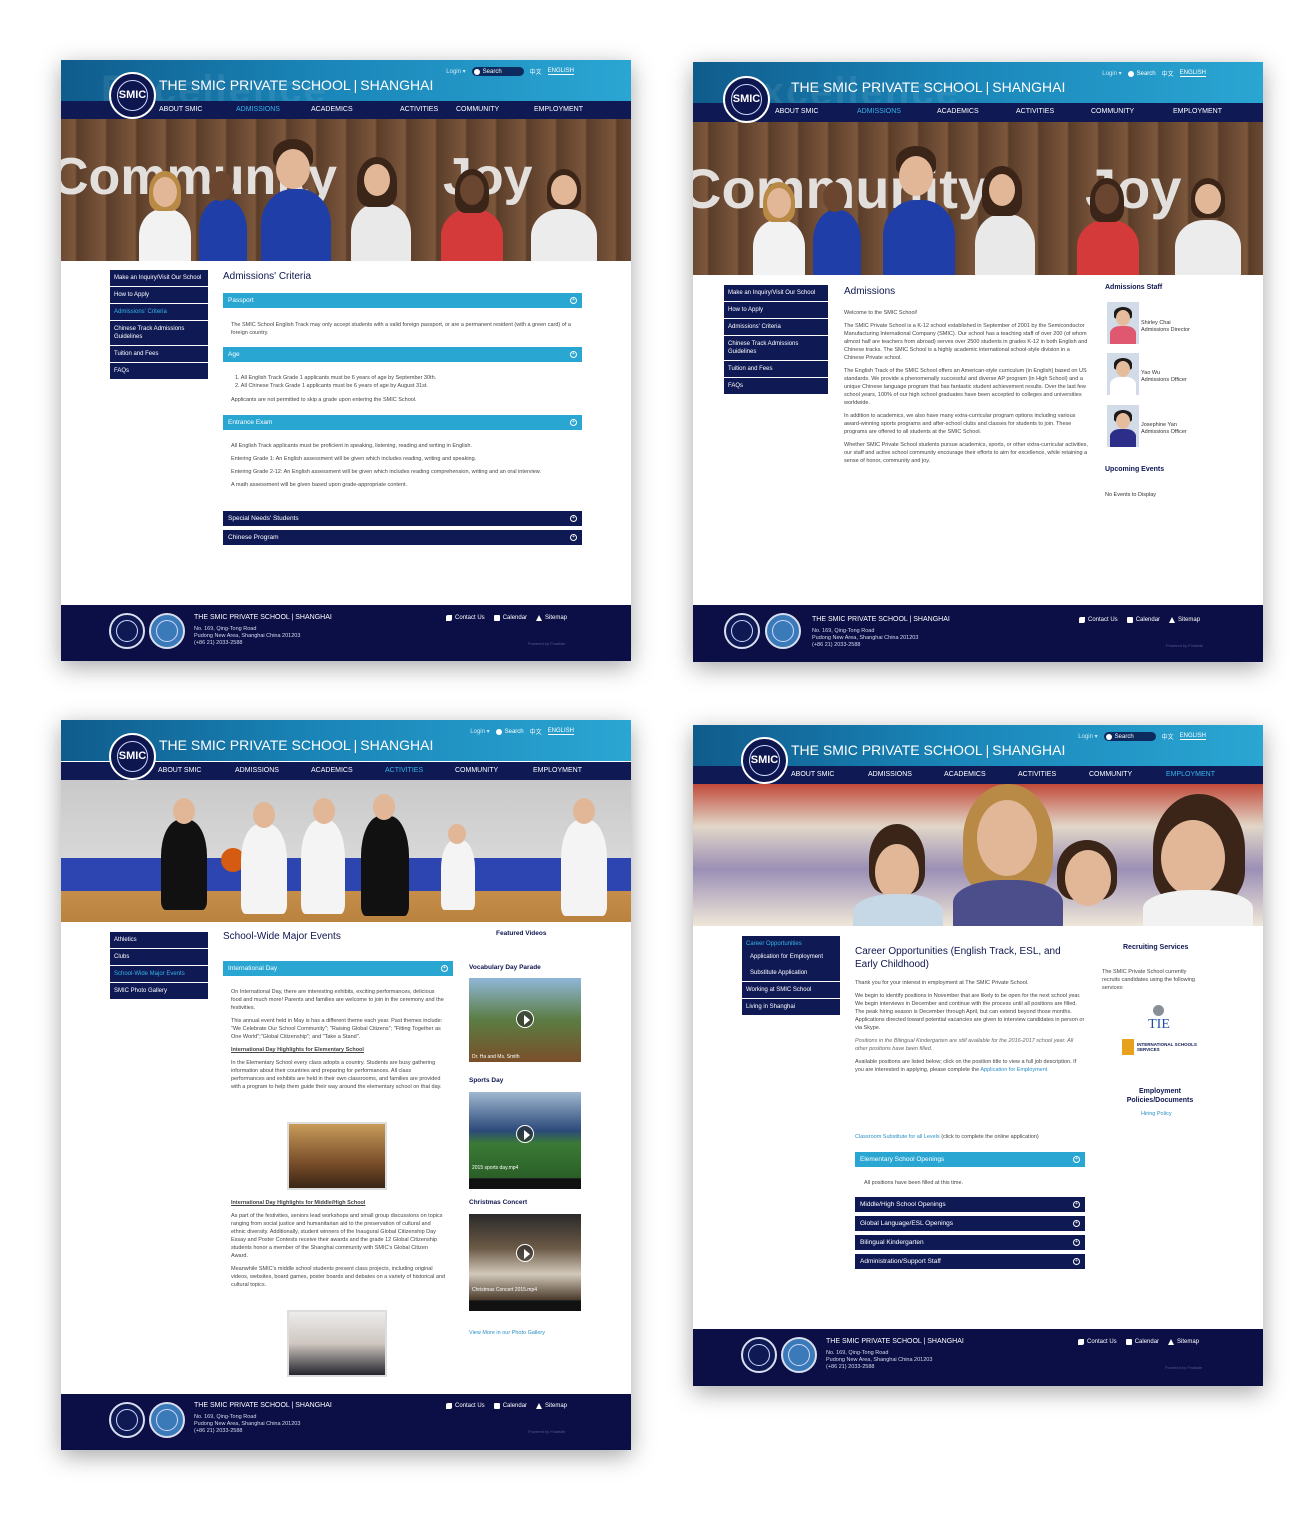 This screenshot has height=1516, width=1314. Describe the element at coordinates (776, 327) in the screenshot. I see `sidenav-criteria: Admissions' Criteria` at that location.